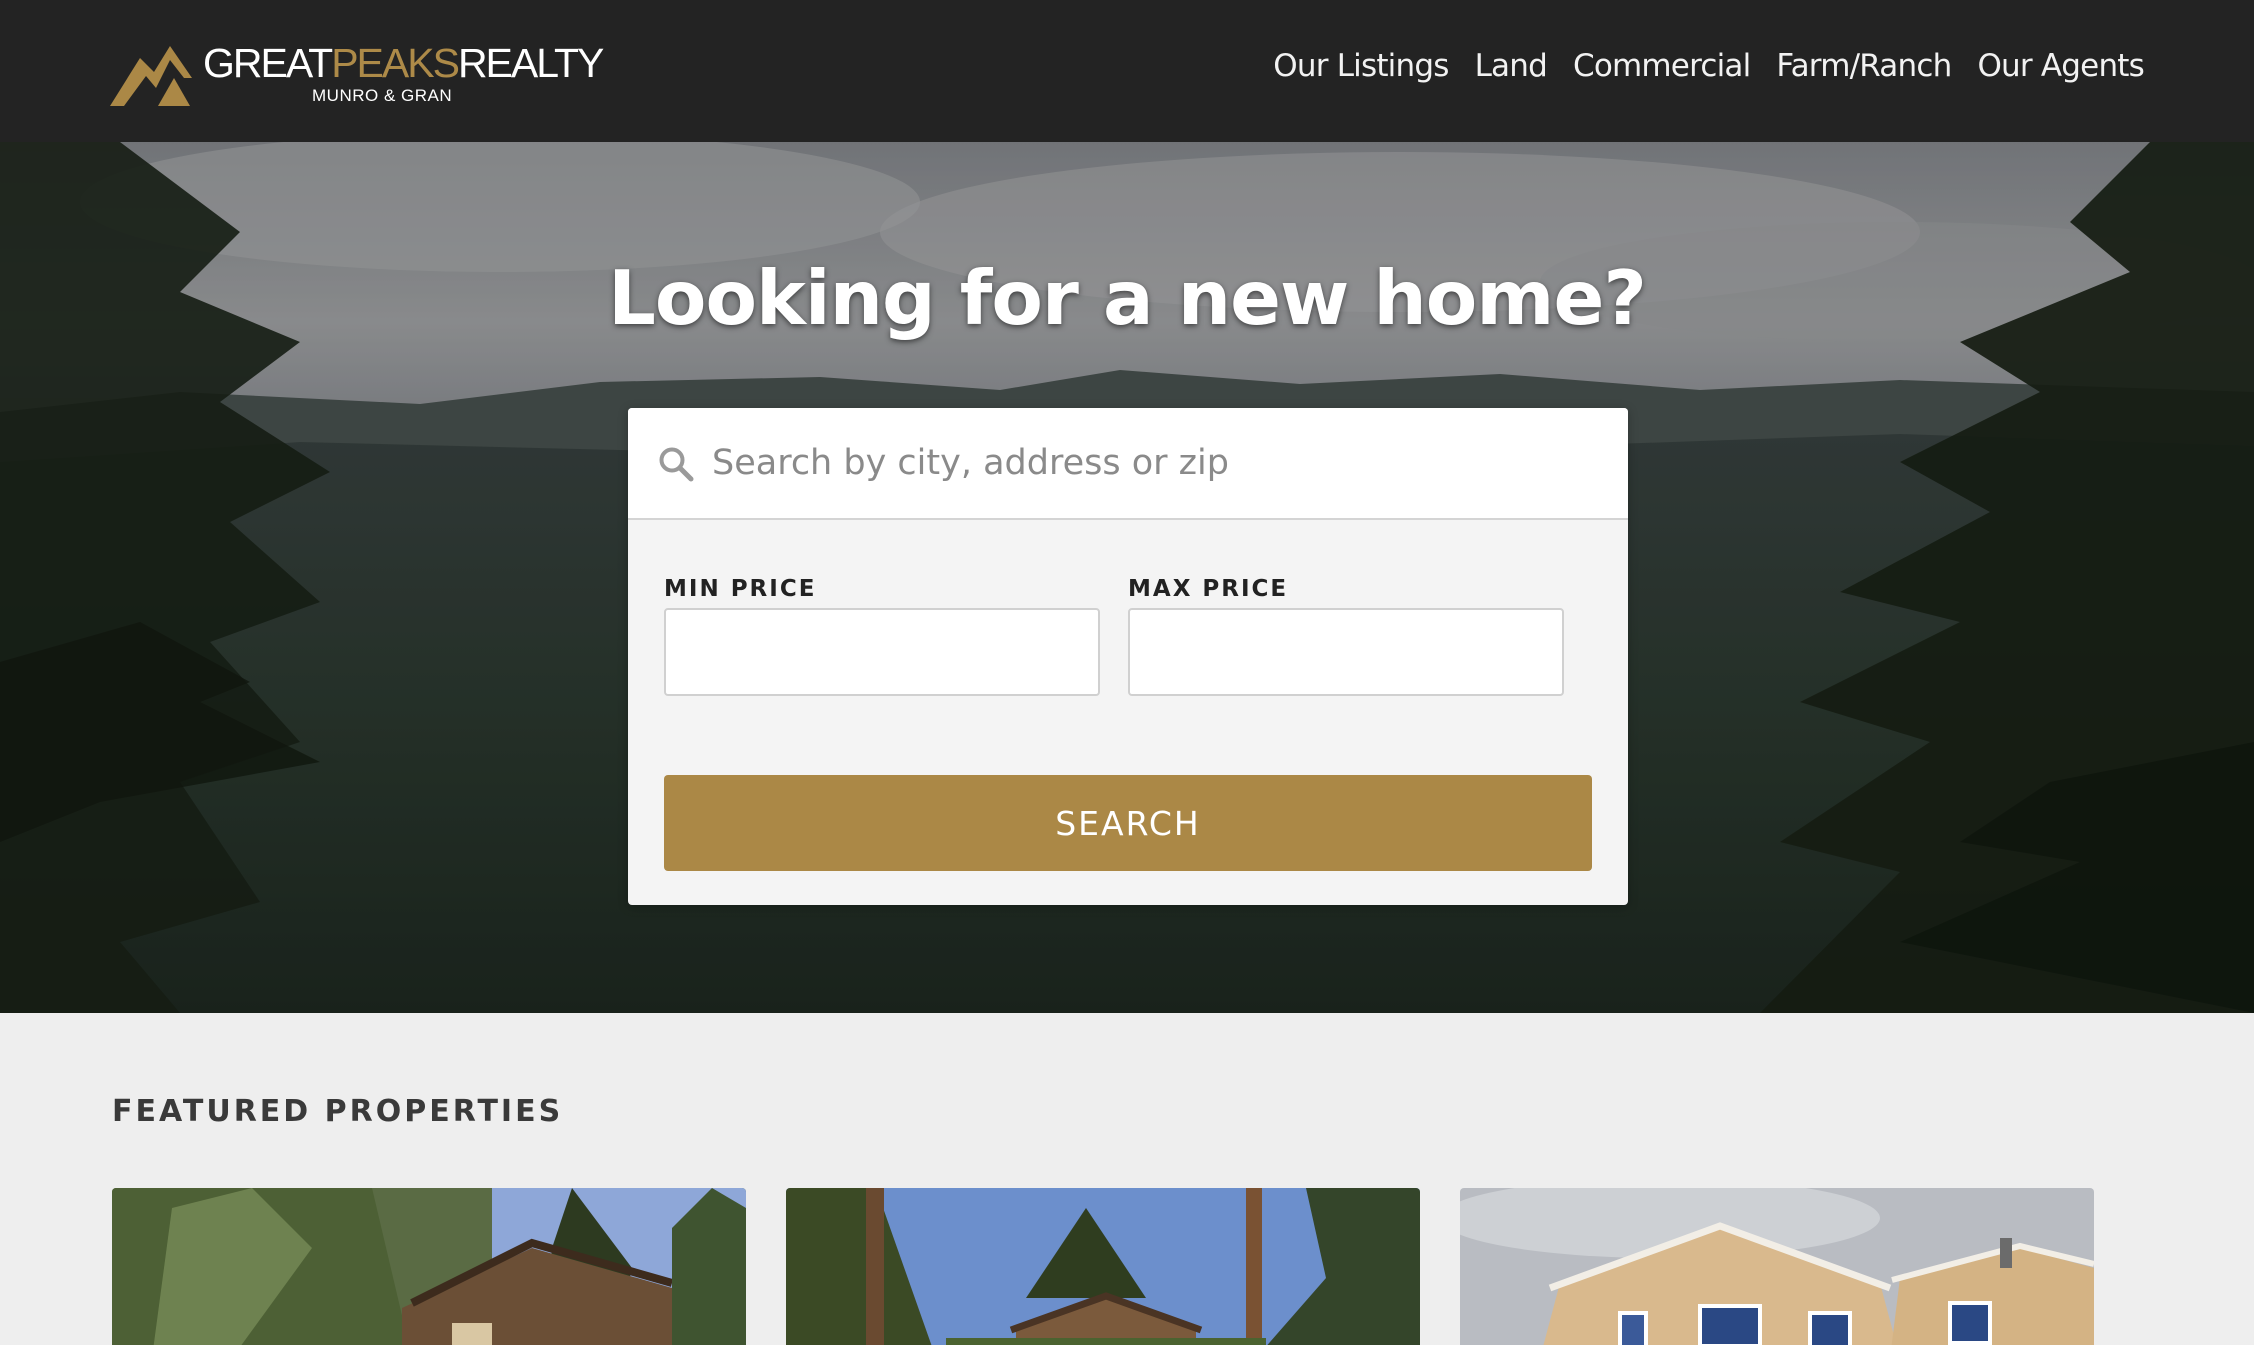 Image resolution: width=2254 pixels, height=1345 pixels. What do you see at coordinates (1127, 298) in the screenshot?
I see `hero-title: Looking for a new home?` at bounding box center [1127, 298].